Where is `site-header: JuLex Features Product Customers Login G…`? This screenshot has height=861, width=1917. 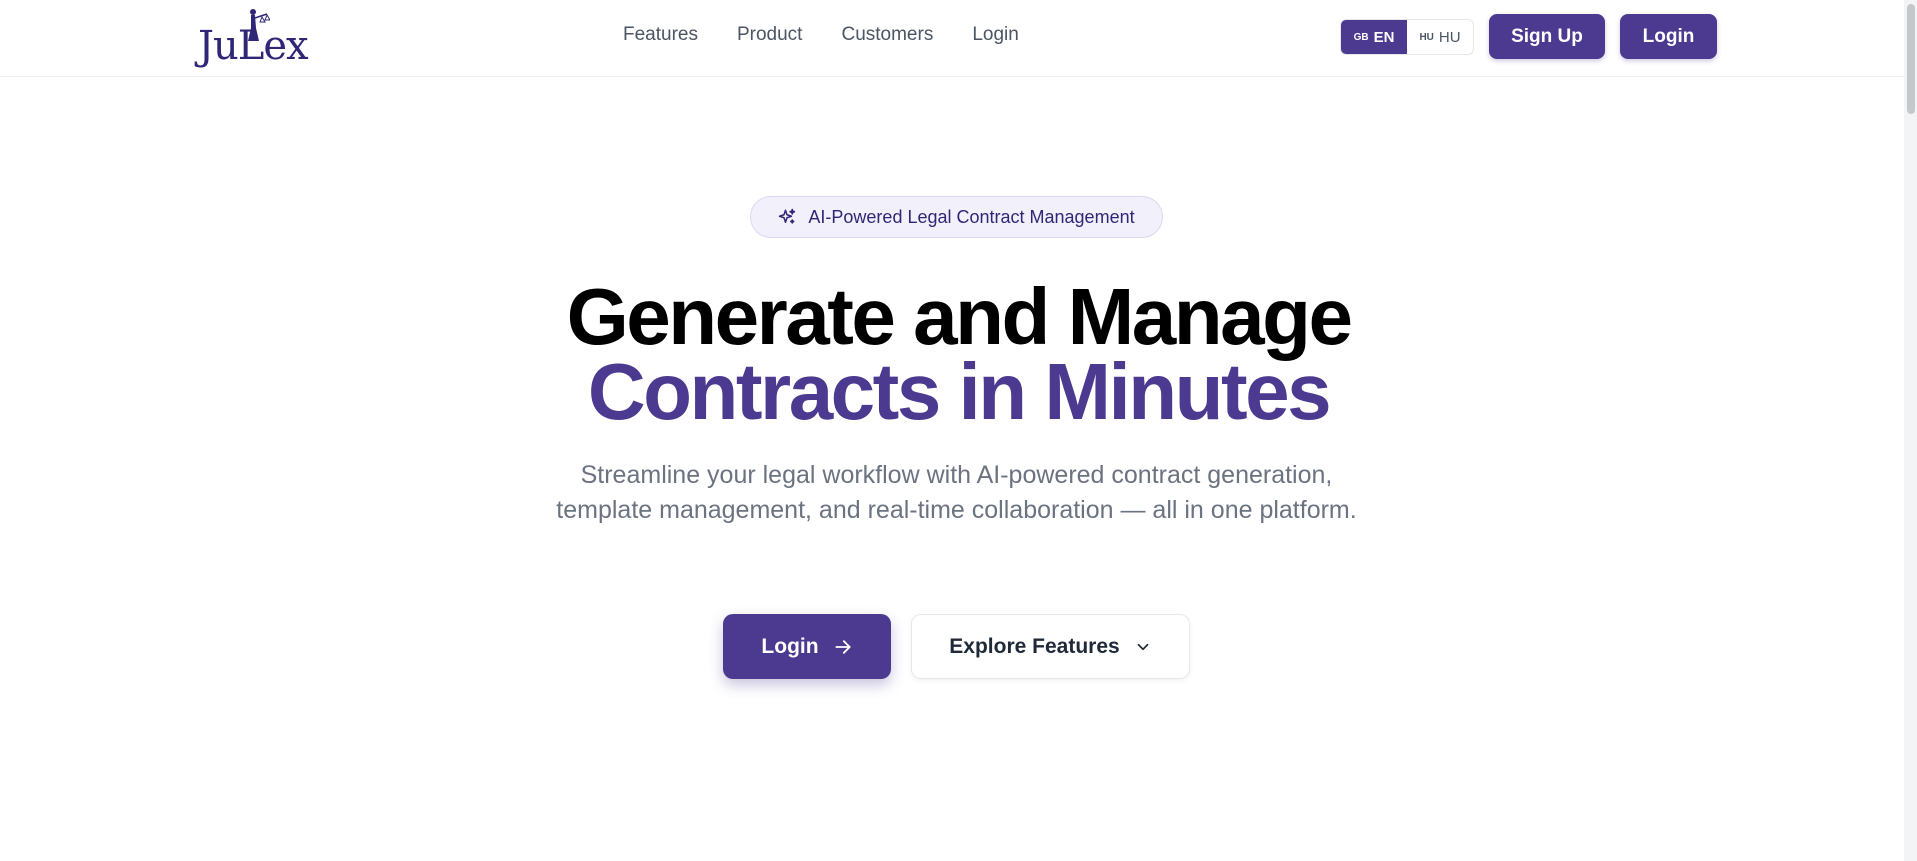 site-header: JuLex Features Product Customers Login G… is located at coordinates (958, 38).